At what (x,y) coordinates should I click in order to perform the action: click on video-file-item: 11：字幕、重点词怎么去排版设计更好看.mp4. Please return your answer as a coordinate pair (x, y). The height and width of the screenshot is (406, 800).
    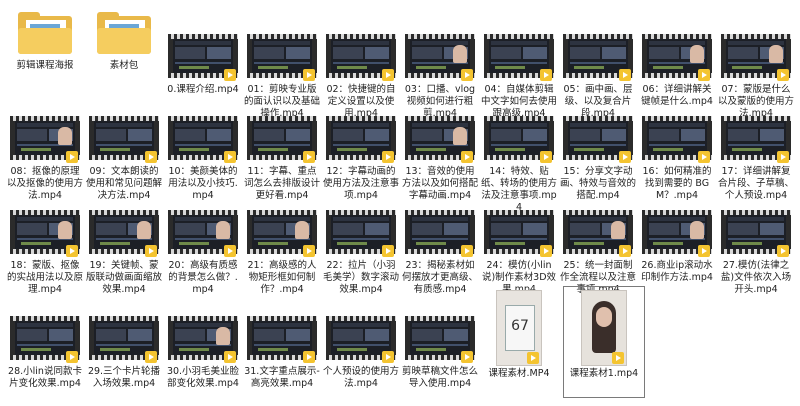
    Looking at the image, I should click on (282, 157).